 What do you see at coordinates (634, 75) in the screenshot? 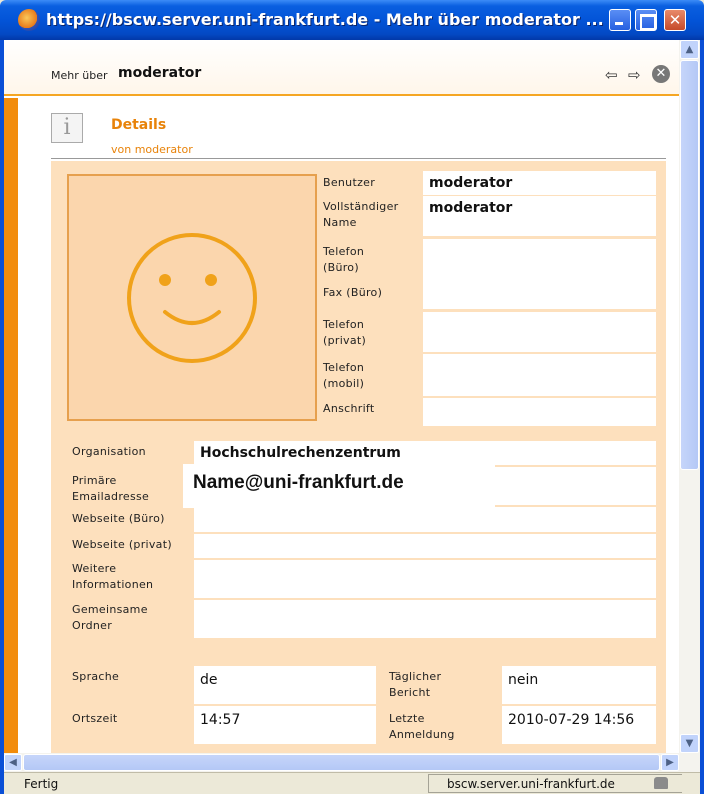
I see `forward-arrow-icon: ⇨` at bounding box center [634, 75].